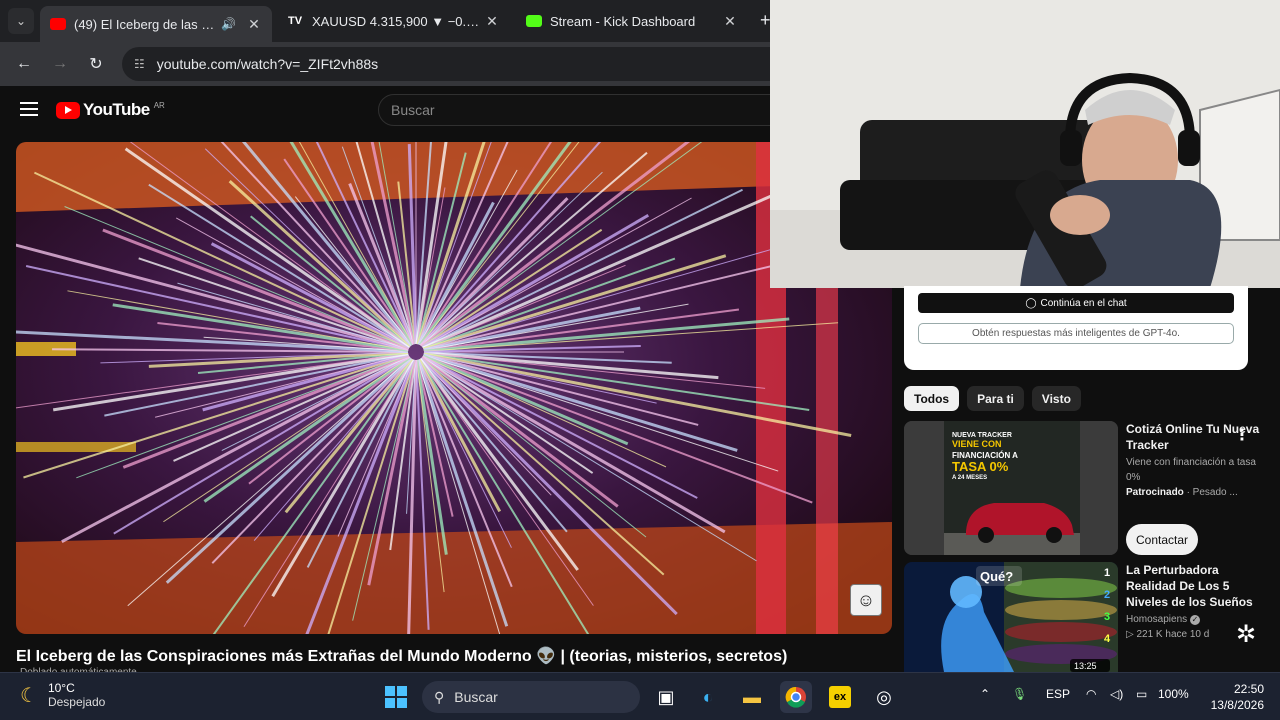  What do you see at coordinates (147, 24) in the screenshot?
I see `tab-title: (49) El Iceberg de las Conspiraciones` at bounding box center [147, 24].